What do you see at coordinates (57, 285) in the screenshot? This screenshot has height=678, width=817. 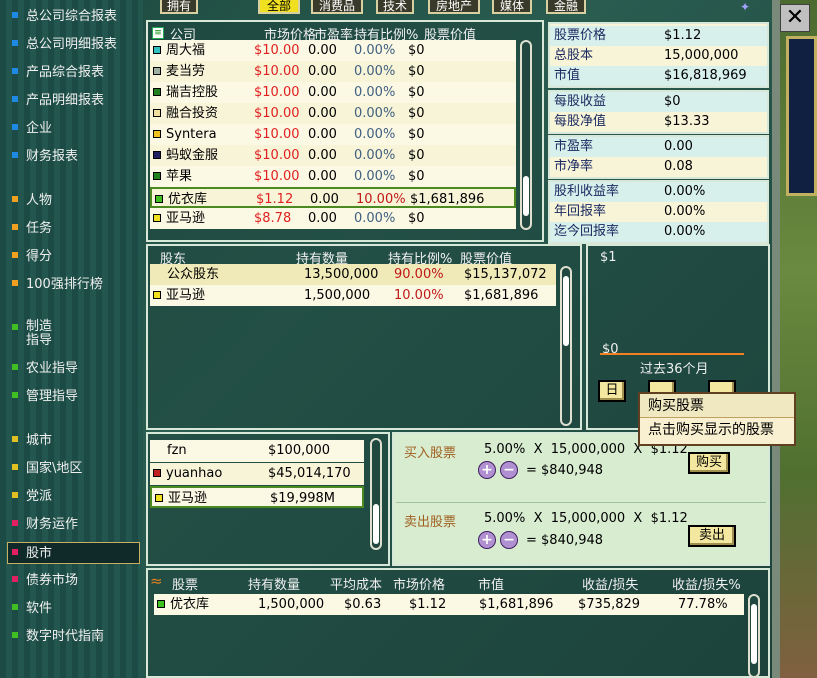 I see `nav-item-9: 100强排行榜` at bounding box center [57, 285].